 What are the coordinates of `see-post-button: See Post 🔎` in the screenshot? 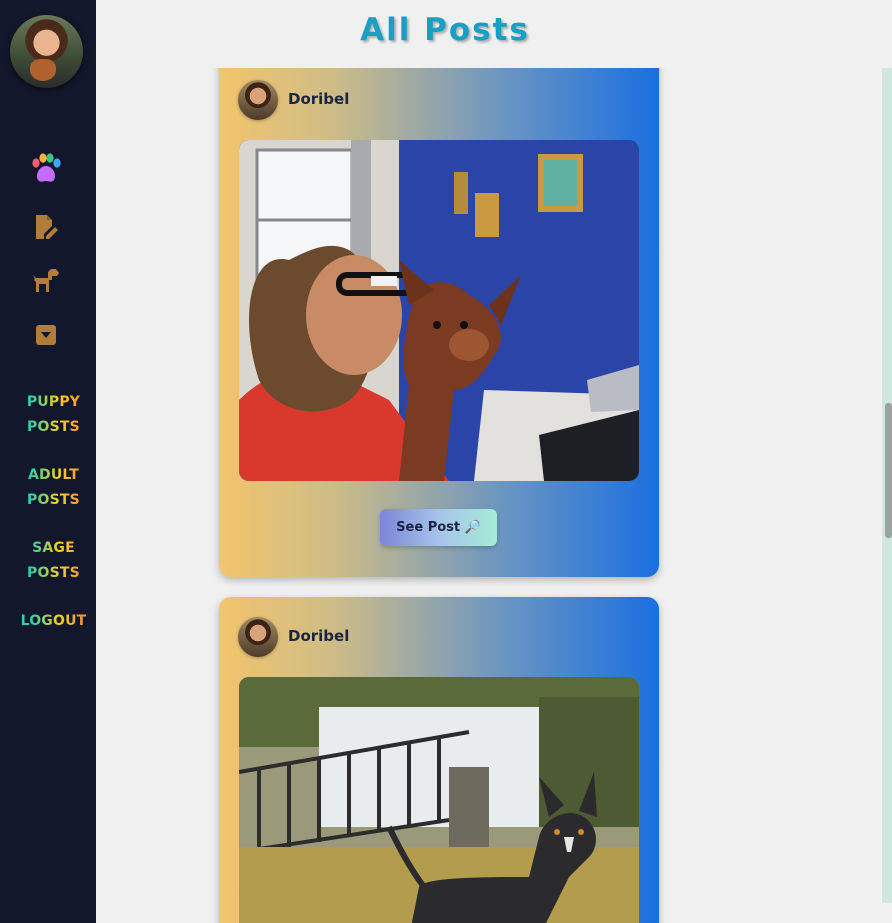 It's located at (438, 527).